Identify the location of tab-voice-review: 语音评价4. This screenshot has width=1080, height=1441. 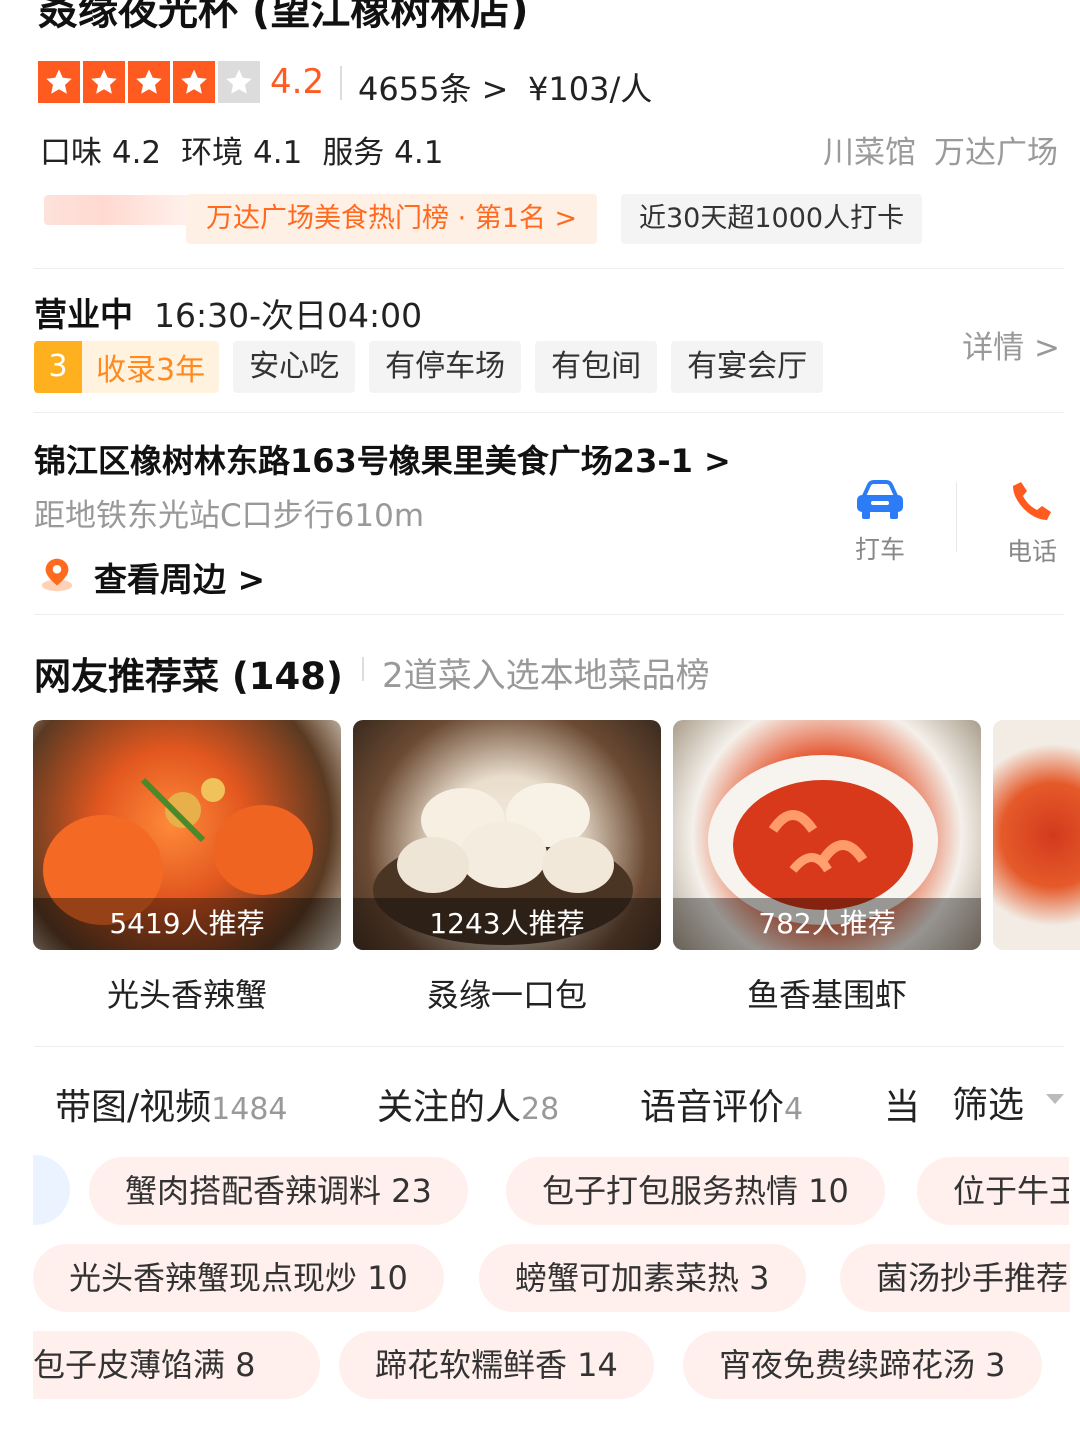
(721, 1104).